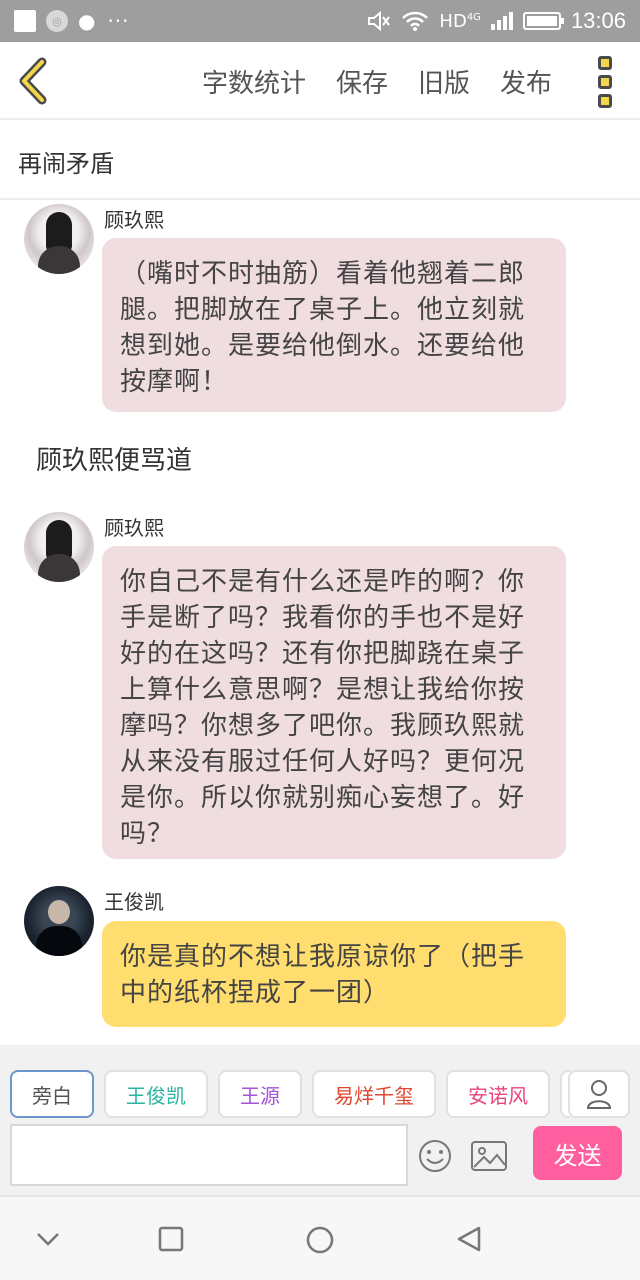 The image size is (640, 1280). I want to click on wifi-icon, so click(415, 21).